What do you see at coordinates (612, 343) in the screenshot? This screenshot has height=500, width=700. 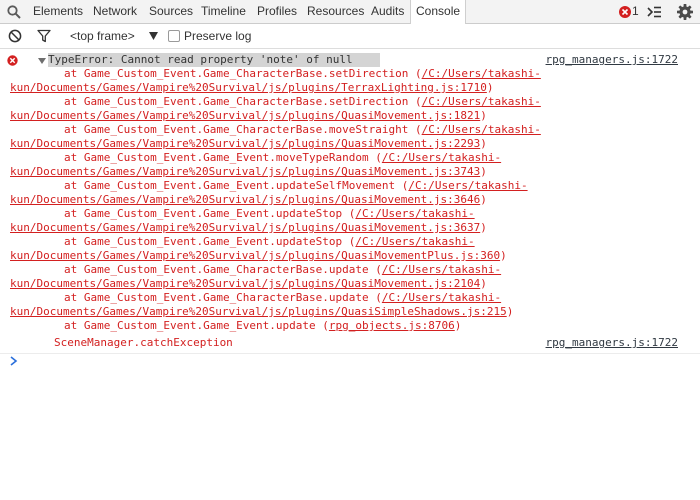 I see `log-source-link: rpg_managers.js:1722` at bounding box center [612, 343].